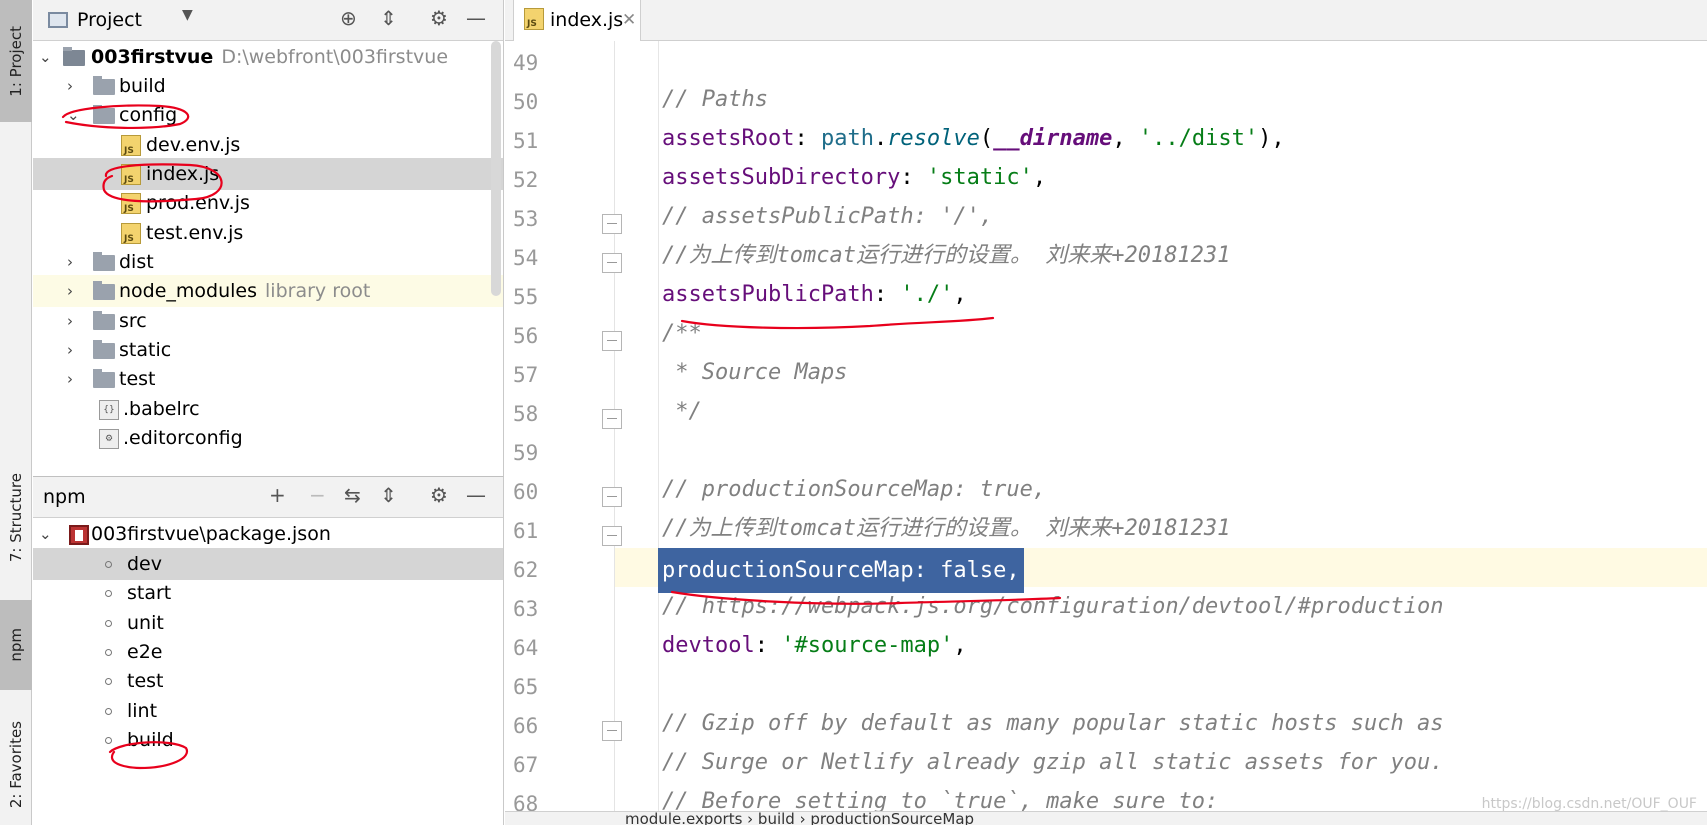  I want to click on tree-row-node-modules: › node_modules library root, so click(268, 291).